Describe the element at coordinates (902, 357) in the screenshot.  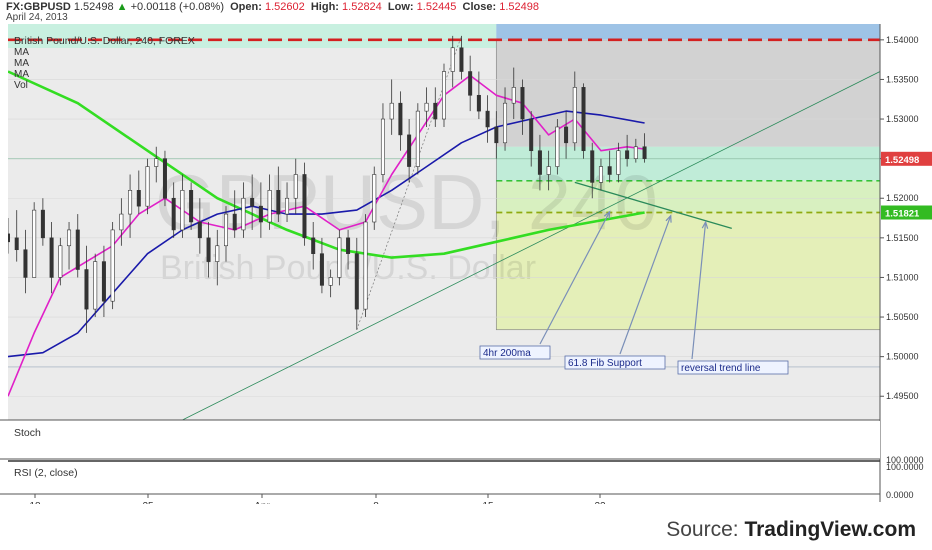
I see `price-tick-label: 1.50000` at that location.